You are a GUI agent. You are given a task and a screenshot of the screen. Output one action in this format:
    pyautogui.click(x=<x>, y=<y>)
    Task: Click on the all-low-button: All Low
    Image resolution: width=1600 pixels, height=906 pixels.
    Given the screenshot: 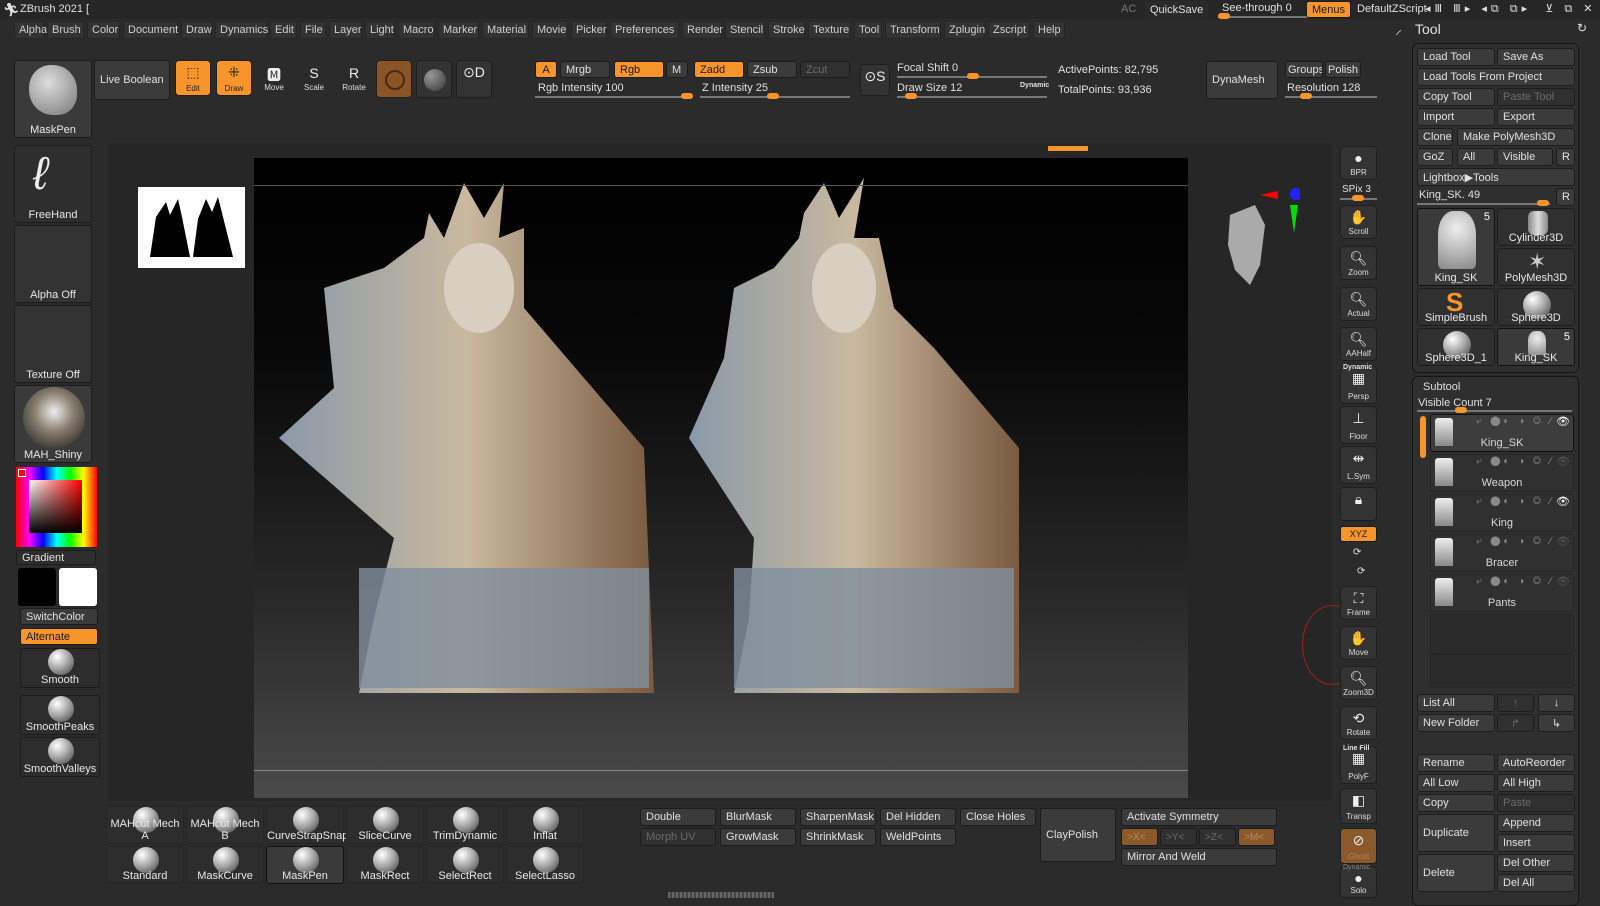 What is the action you would take?
    pyautogui.click(x=1456, y=783)
    